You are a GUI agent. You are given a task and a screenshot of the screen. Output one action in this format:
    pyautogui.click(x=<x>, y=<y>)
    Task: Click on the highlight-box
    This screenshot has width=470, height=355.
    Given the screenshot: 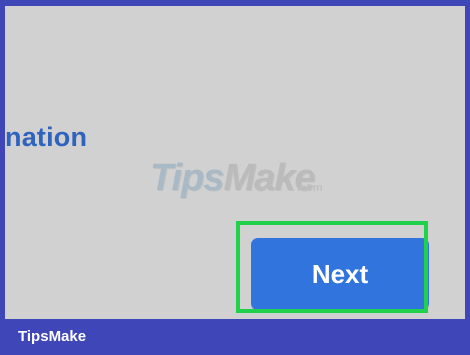 What is the action you would take?
    pyautogui.click(x=332, y=267)
    